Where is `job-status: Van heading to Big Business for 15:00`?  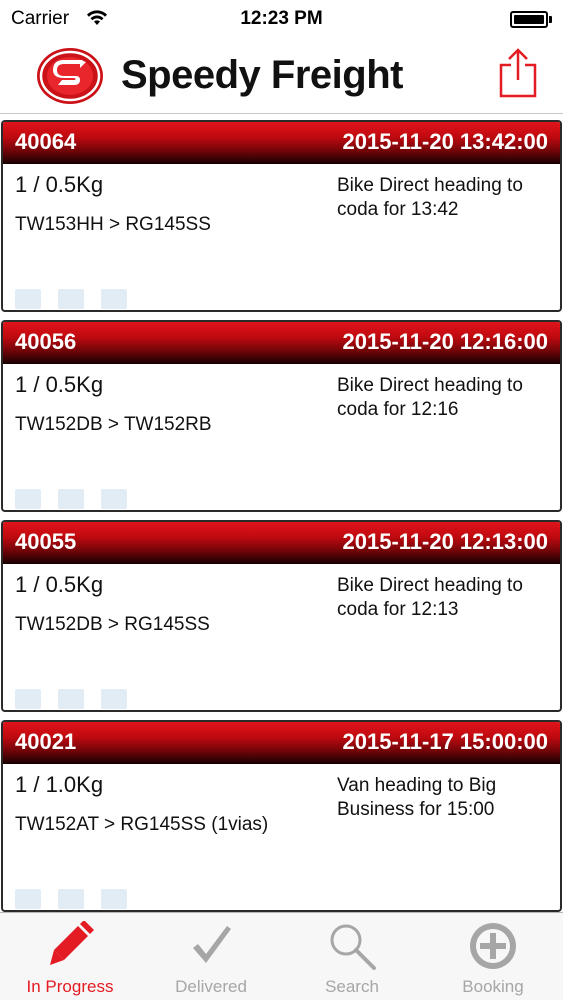 job-status: Van heading to Big Business for 15:00 is located at coordinates (417, 797).